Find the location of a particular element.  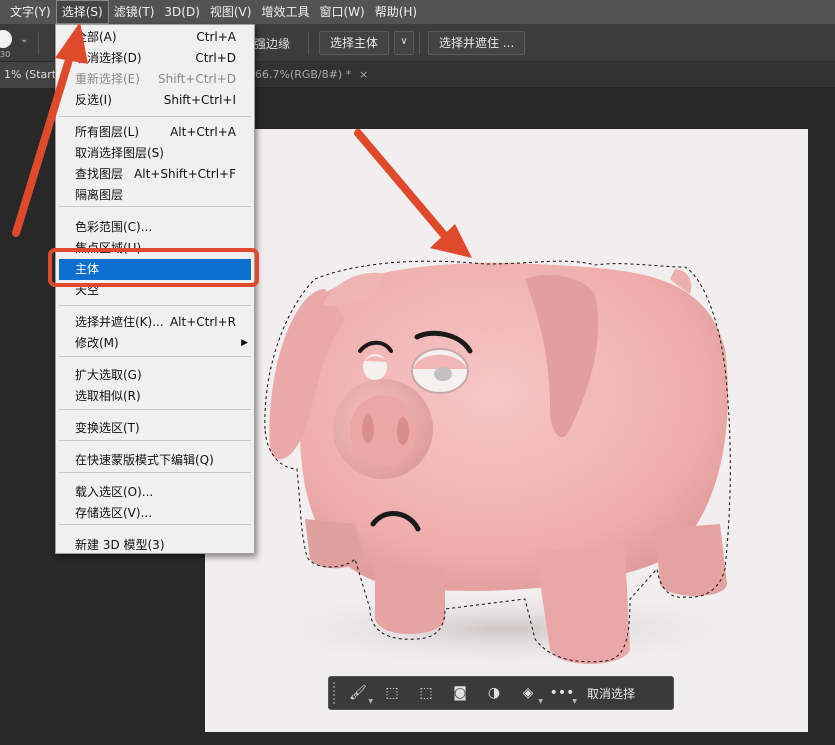

dropdown-item-label: 取消选择图层(S) is located at coordinates (119, 153).